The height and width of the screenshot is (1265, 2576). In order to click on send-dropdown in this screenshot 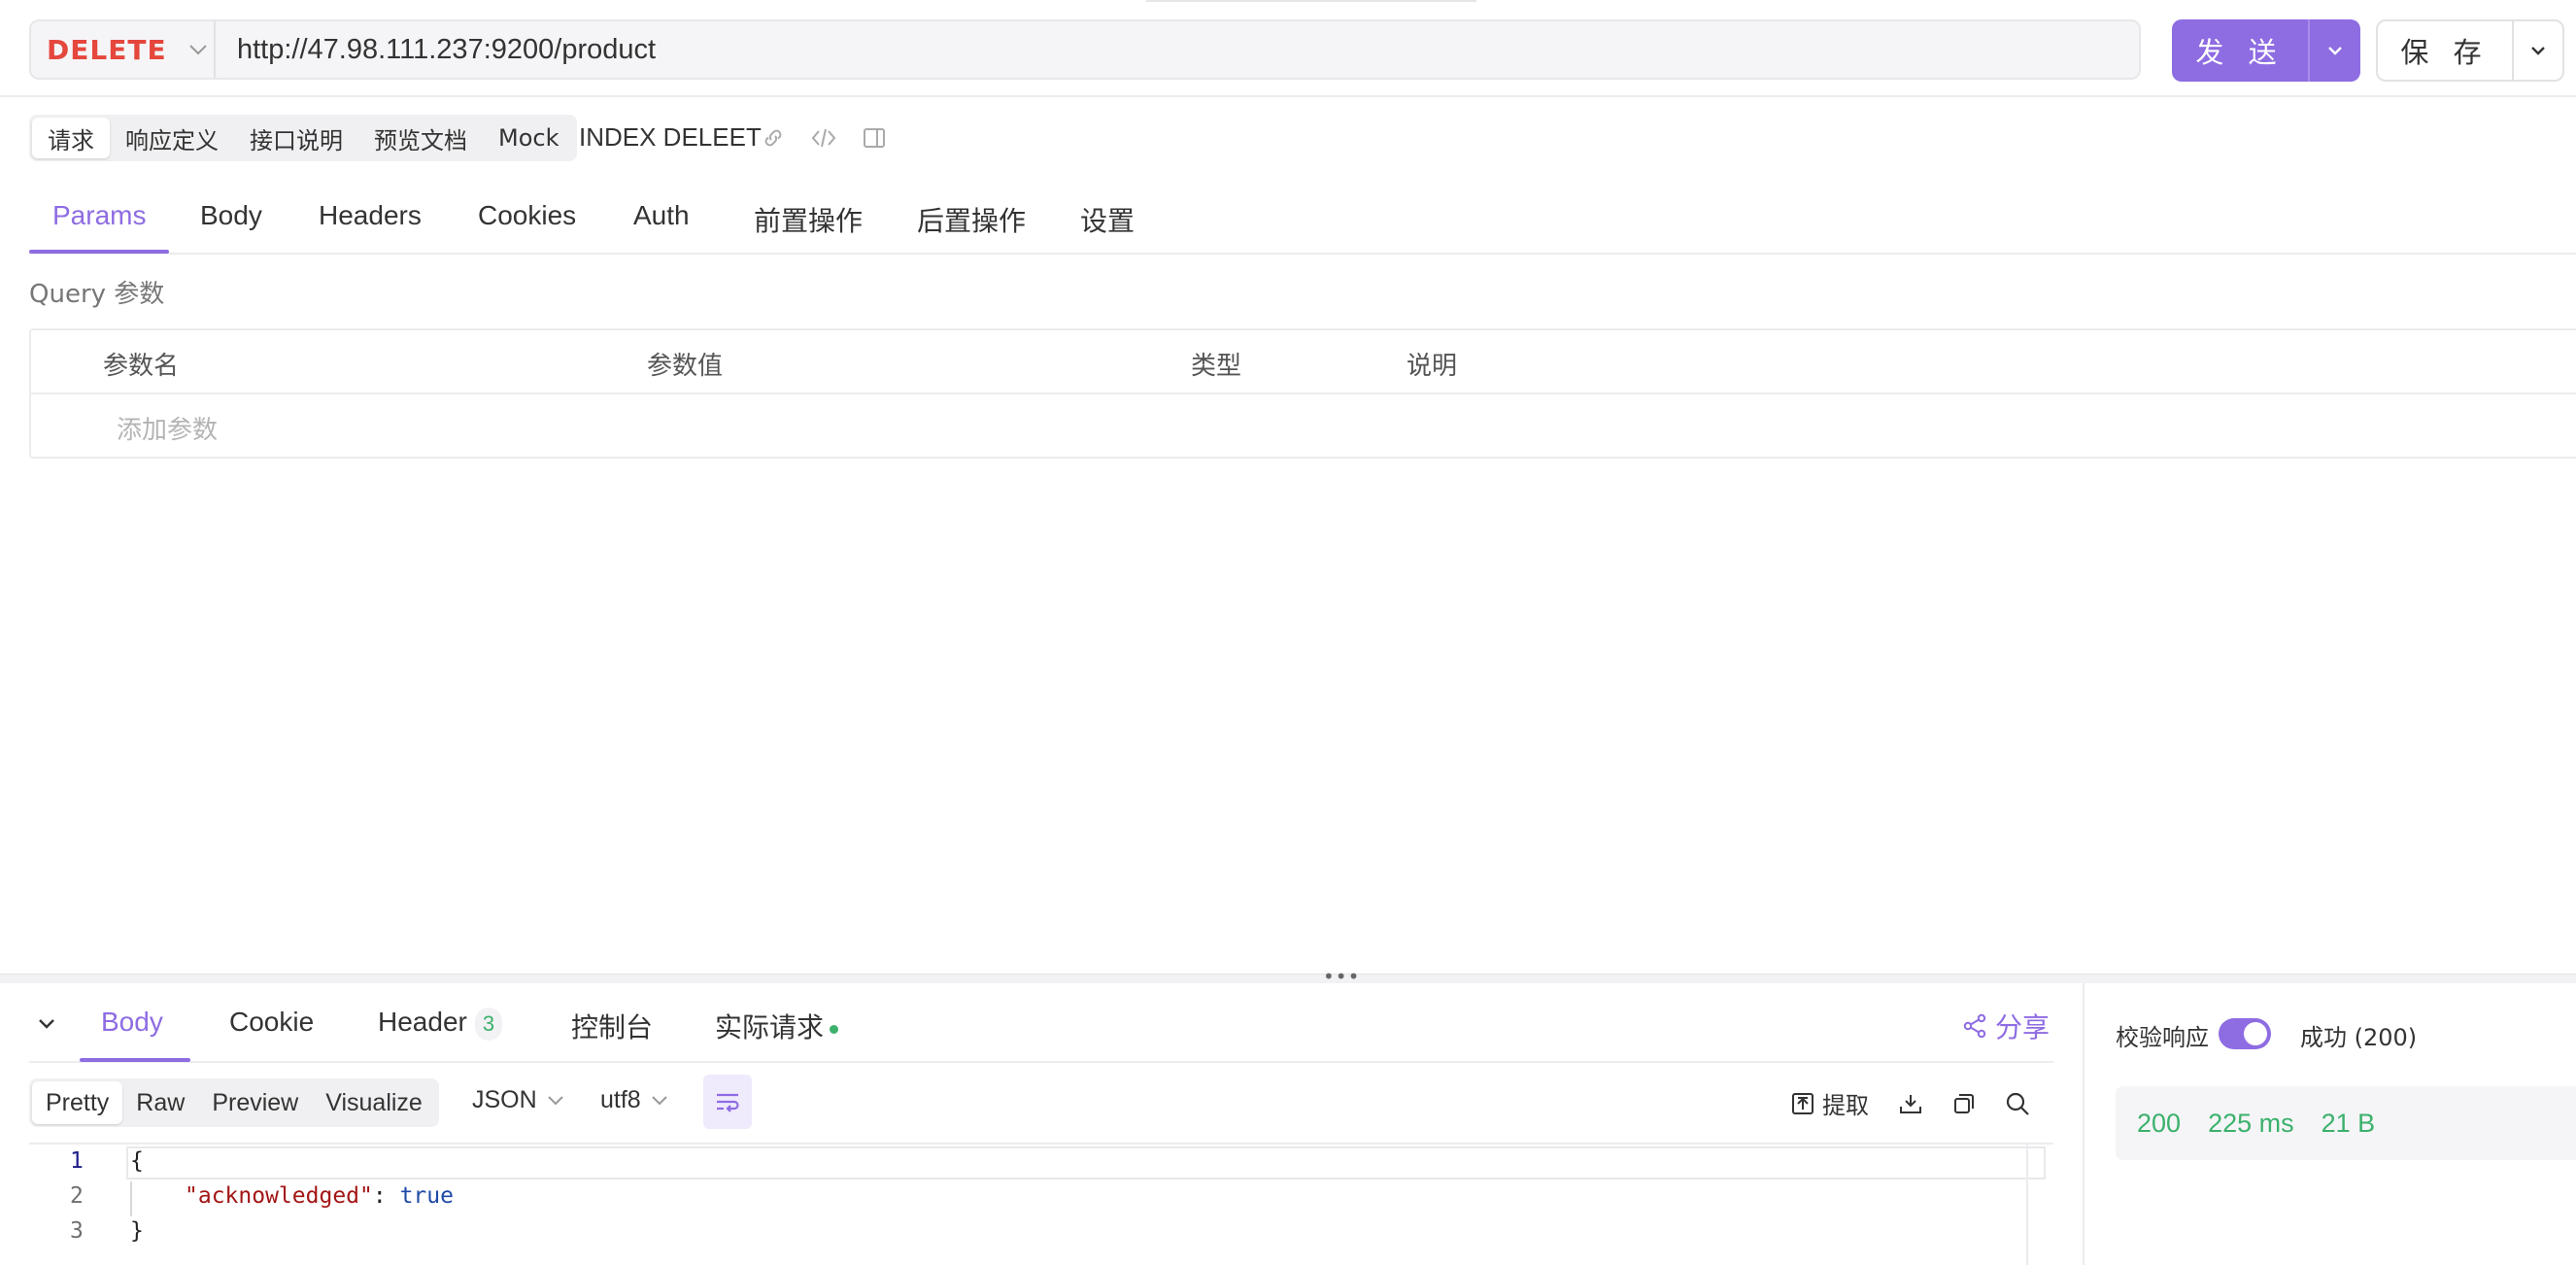, I will do `click(2334, 50)`.